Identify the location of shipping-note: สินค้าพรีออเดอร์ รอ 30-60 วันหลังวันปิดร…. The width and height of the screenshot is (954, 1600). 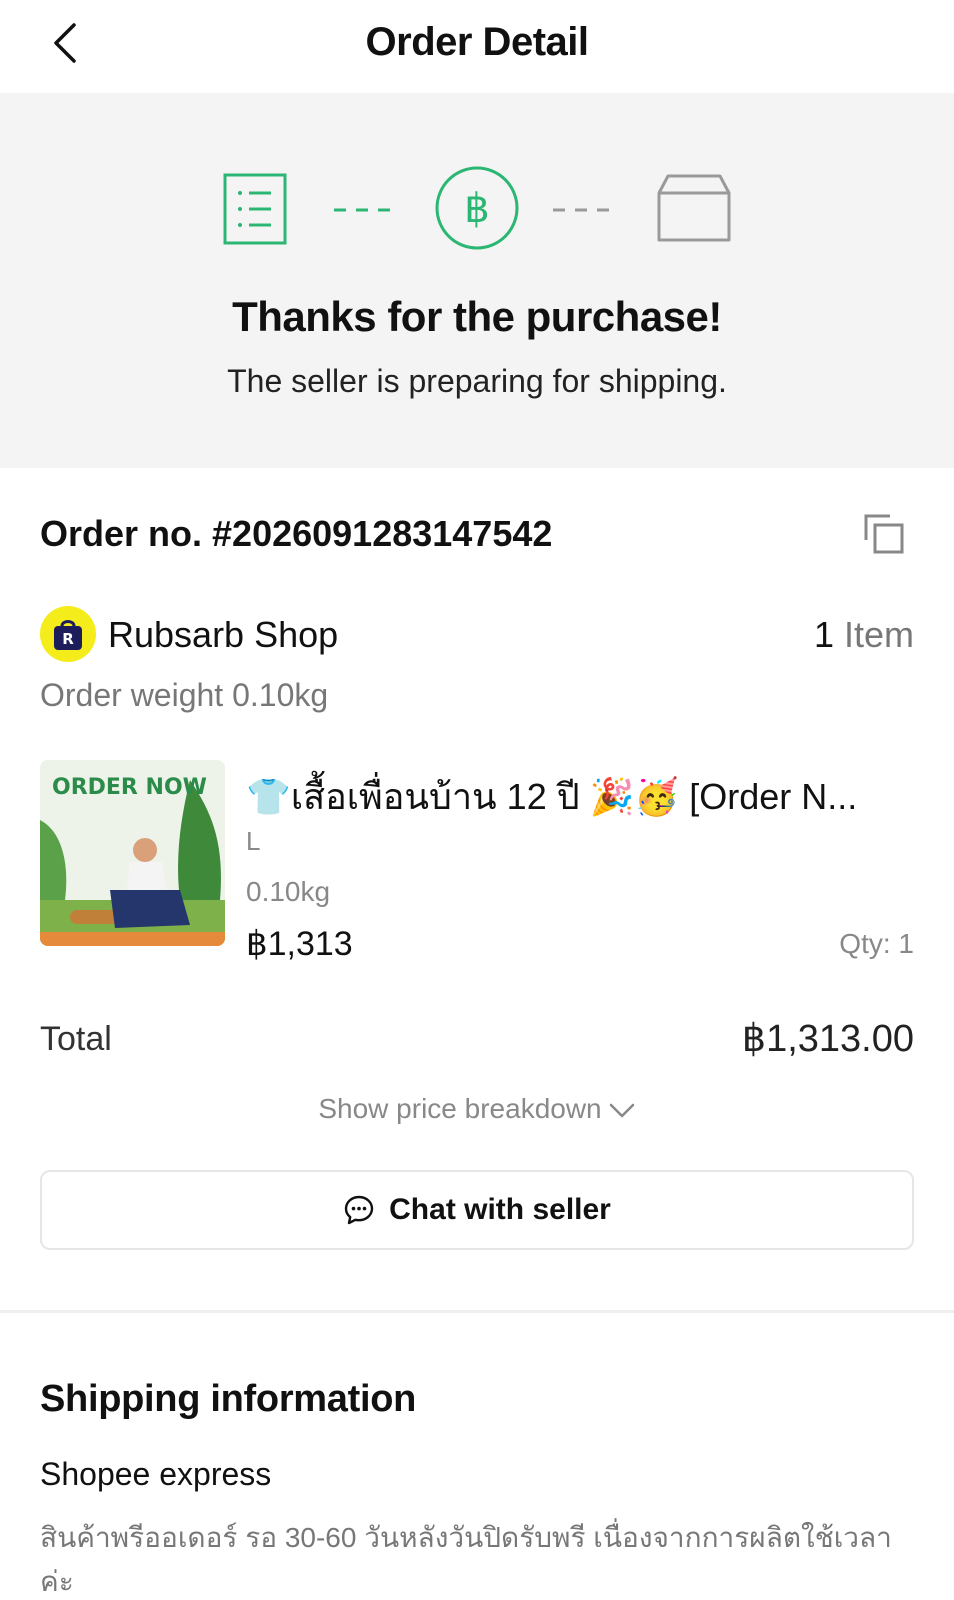
(466, 1559).